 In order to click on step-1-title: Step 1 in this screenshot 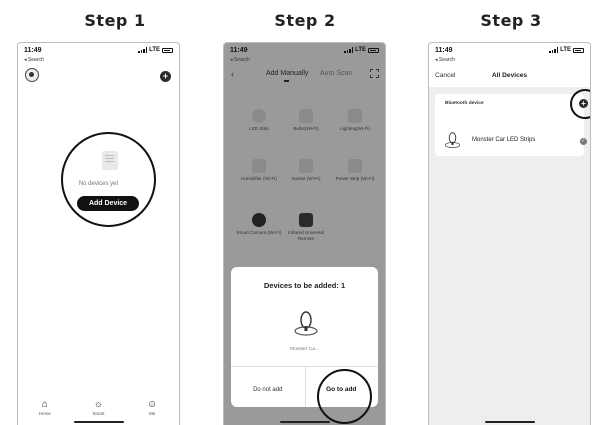, I will do `click(115, 20)`.